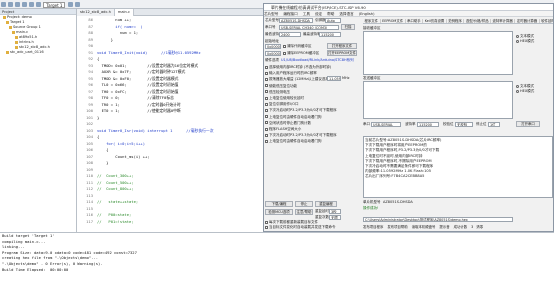 The width and height of the screenshot is (554, 299). Describe the element at coordinates (525, 41) in the screenshot. I see `recv-hex-radio: HEX模式` at that location.